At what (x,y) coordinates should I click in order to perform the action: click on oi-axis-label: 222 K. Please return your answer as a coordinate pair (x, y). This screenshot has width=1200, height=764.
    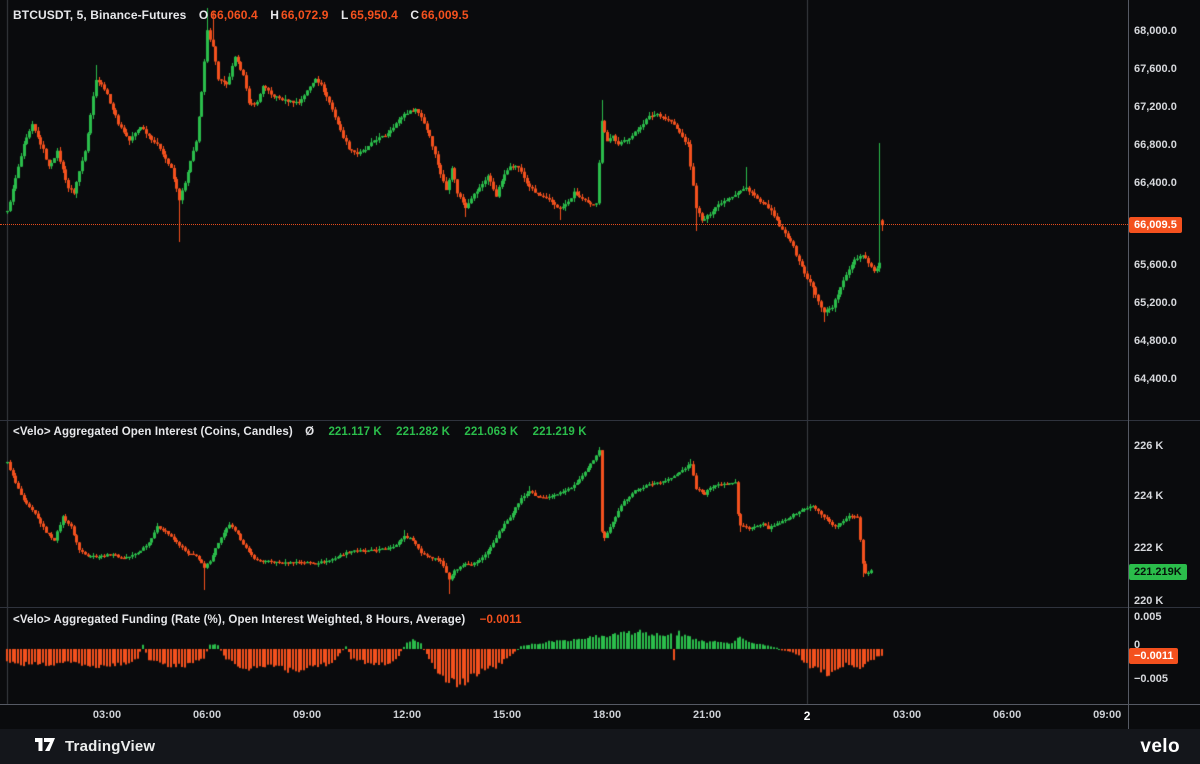
    Looking at the image, I should click on (1149, 548).